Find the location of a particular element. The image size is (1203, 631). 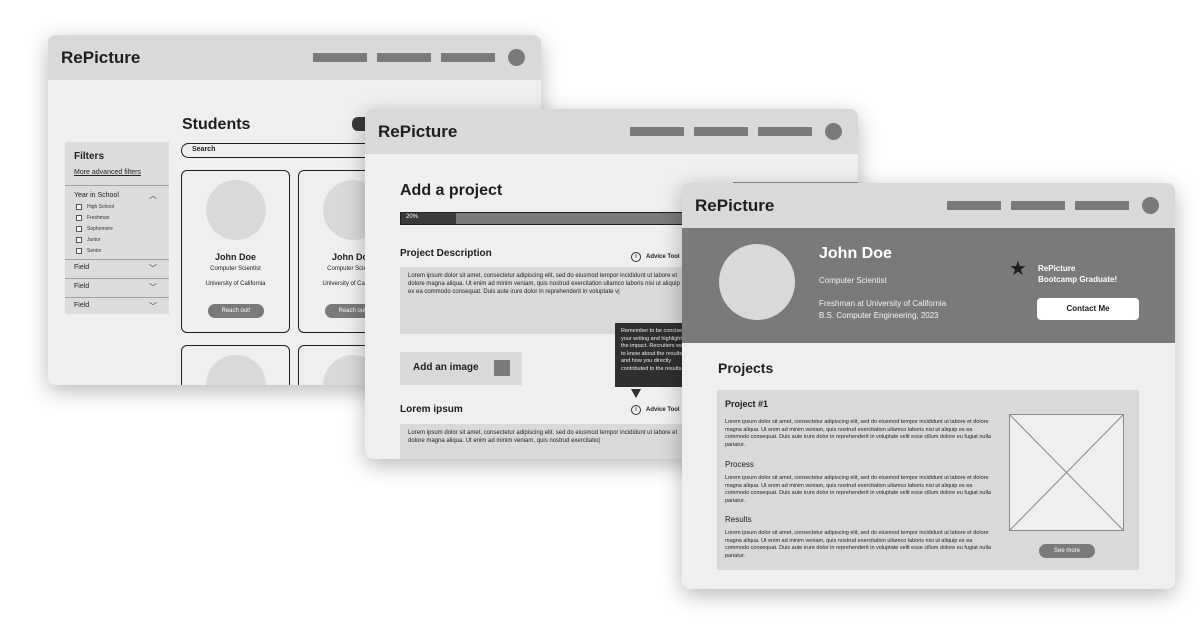

project-description-heading: Project Description is located at coordinates (446, 253).